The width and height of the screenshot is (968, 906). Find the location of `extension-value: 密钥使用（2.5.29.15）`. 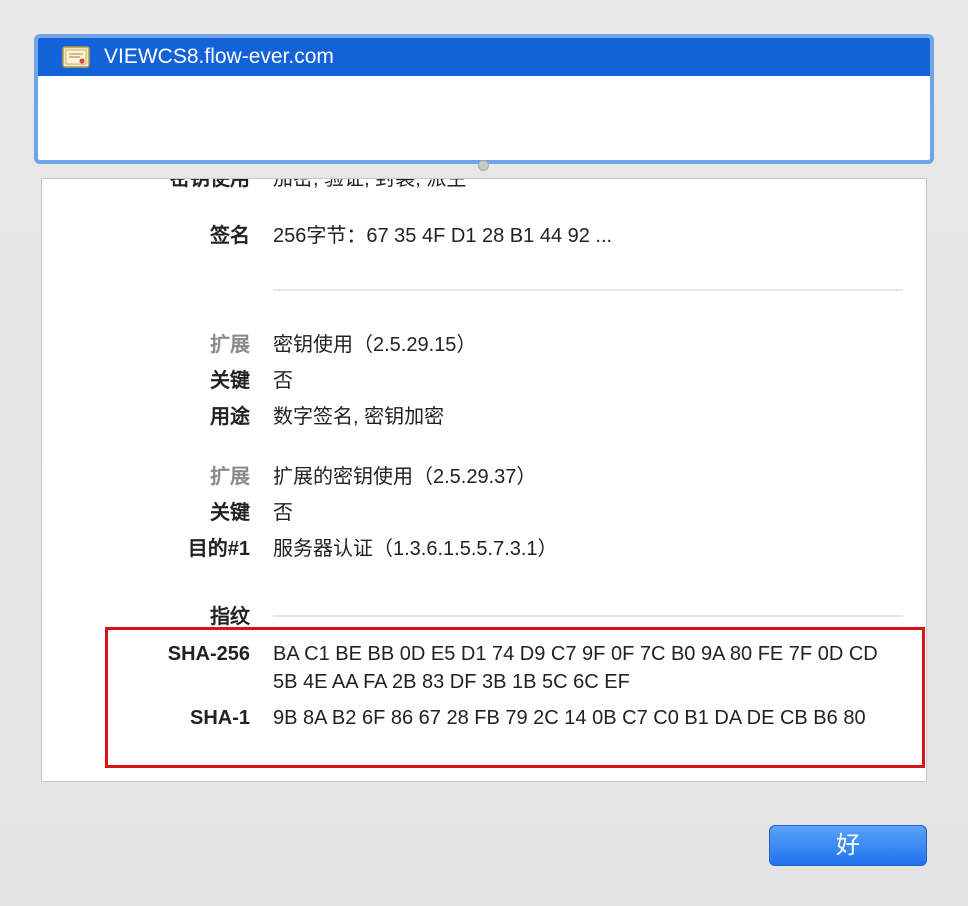

extension-value: 密钥使用（2.5.29.15） is located at coordinates (375, 345).